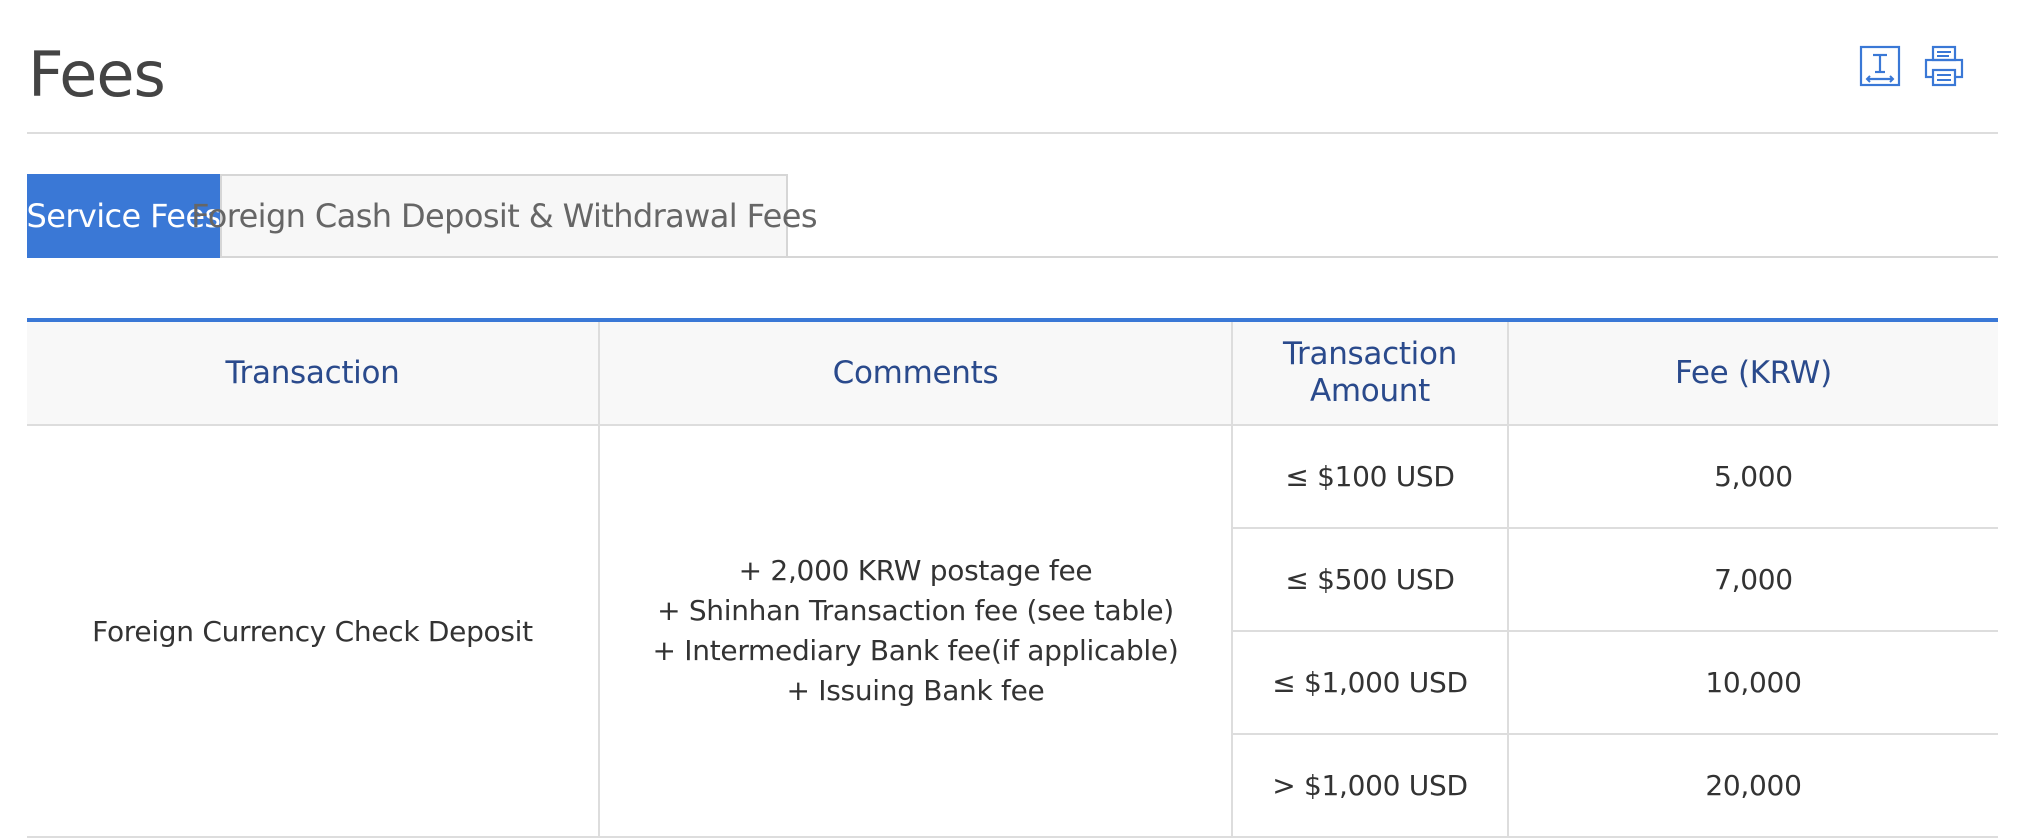  What do you see at coordinates (1392, 257) in the screenshot?
I see `tabs-divider` at bounding box center [1392, 257].